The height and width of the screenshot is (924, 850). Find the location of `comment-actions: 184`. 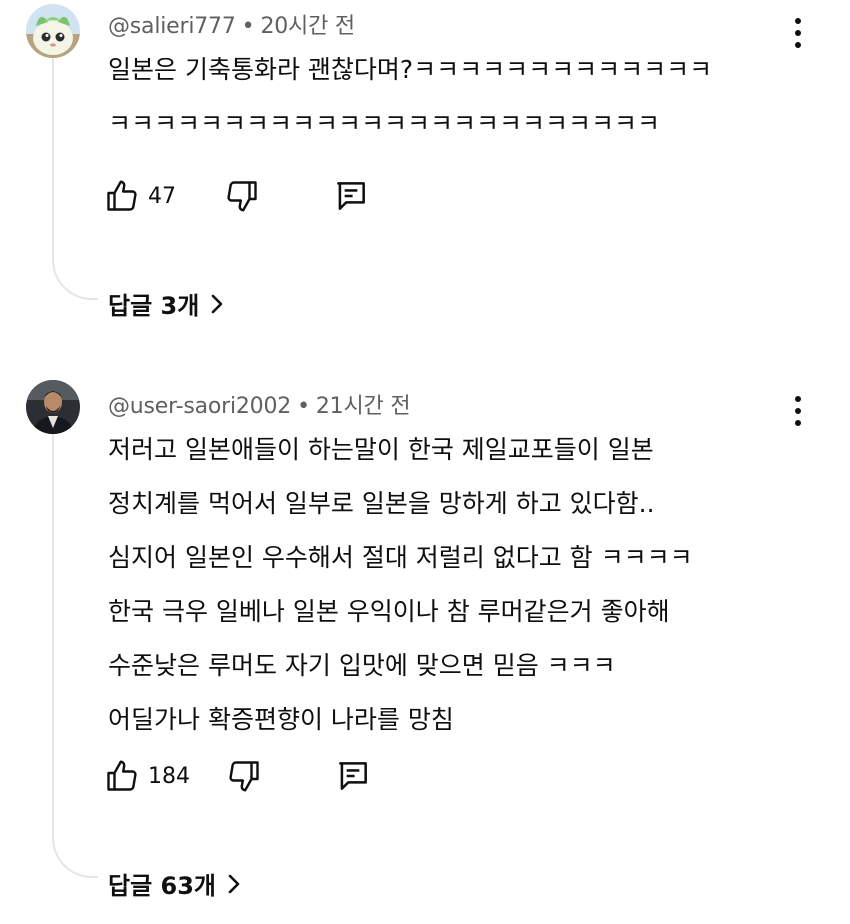

comment-actions: 184 is located at coordinates (238, 776).